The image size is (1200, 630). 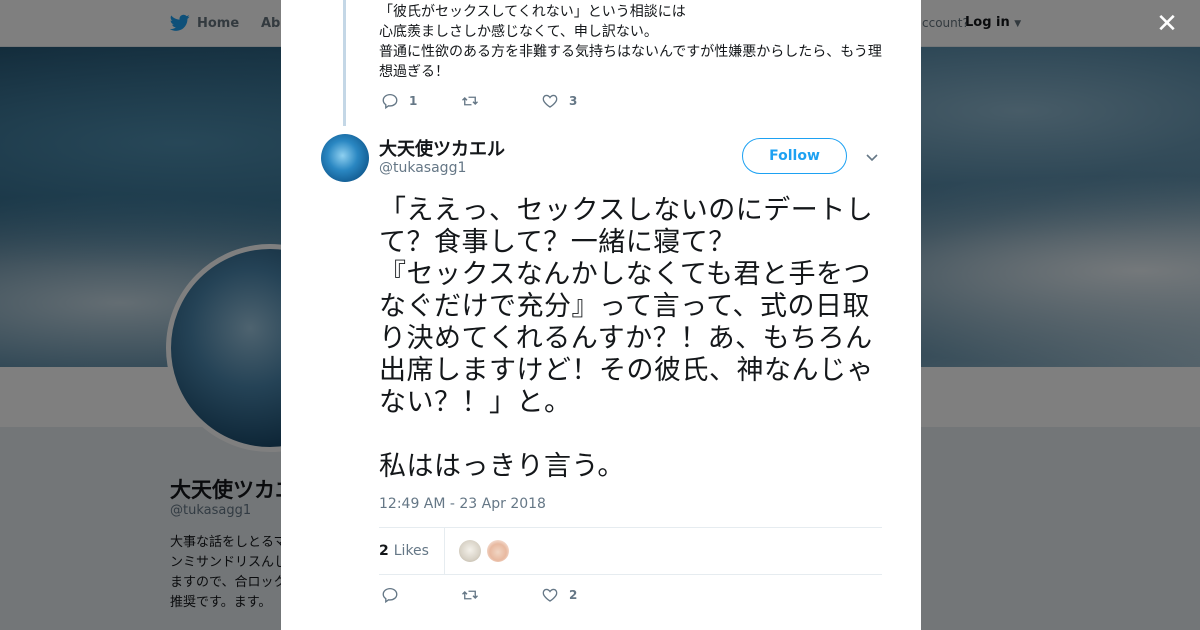 I want to click on like-count: 3, so click(x=573, y=101).